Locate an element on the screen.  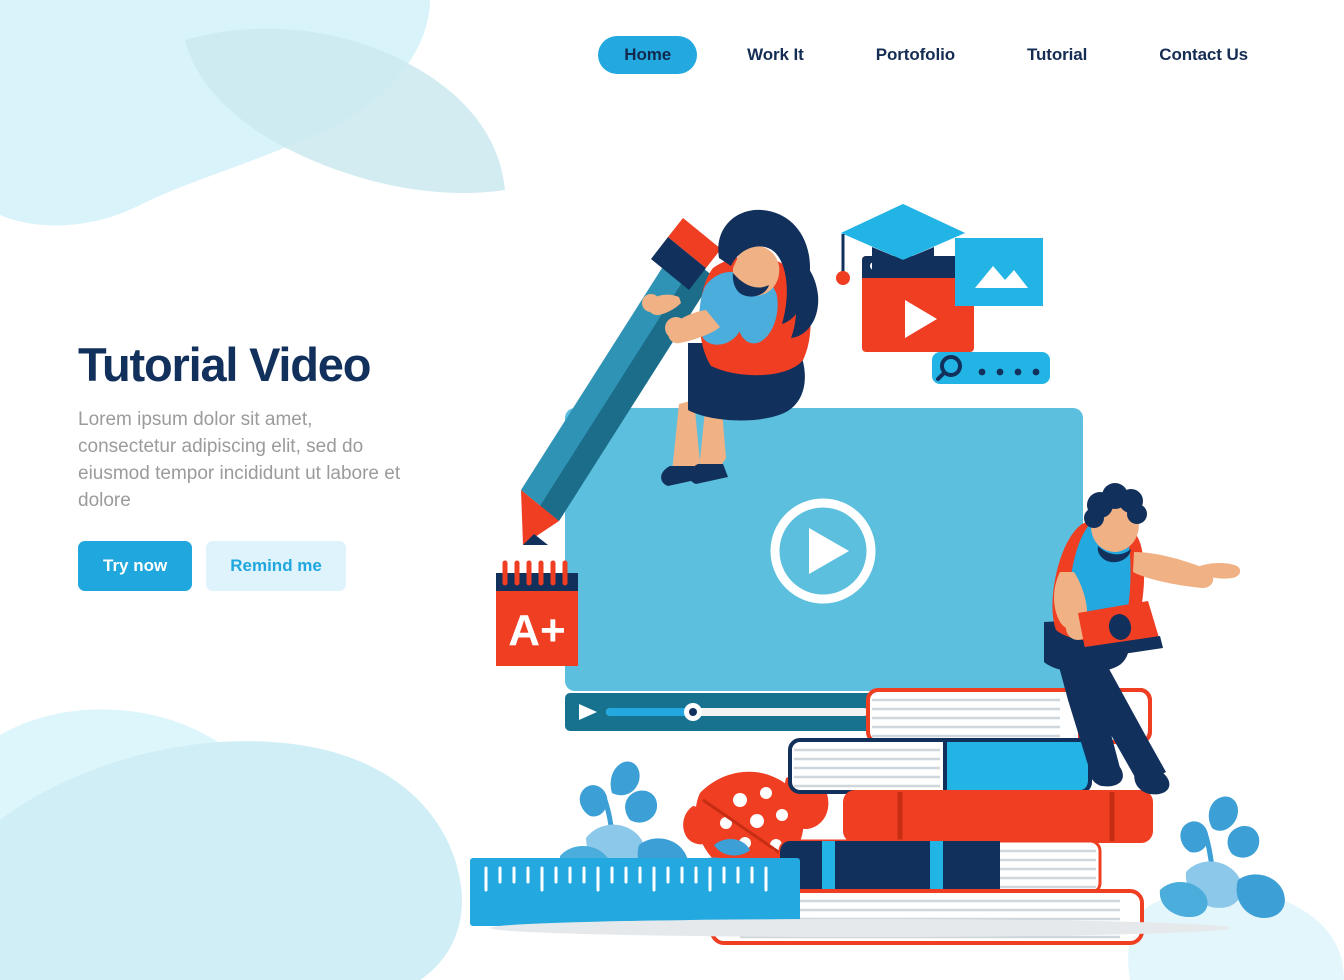
image-placeholder-icon is located at coordinates (999, 272).